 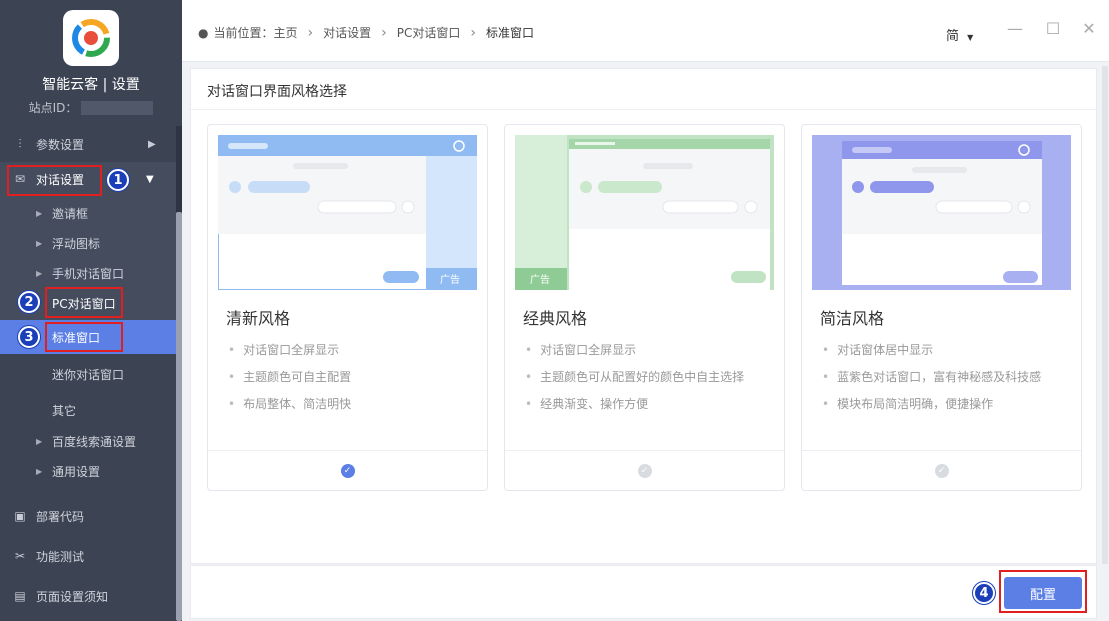 I want to click on language-value: 简, so click(x=953, y=36).